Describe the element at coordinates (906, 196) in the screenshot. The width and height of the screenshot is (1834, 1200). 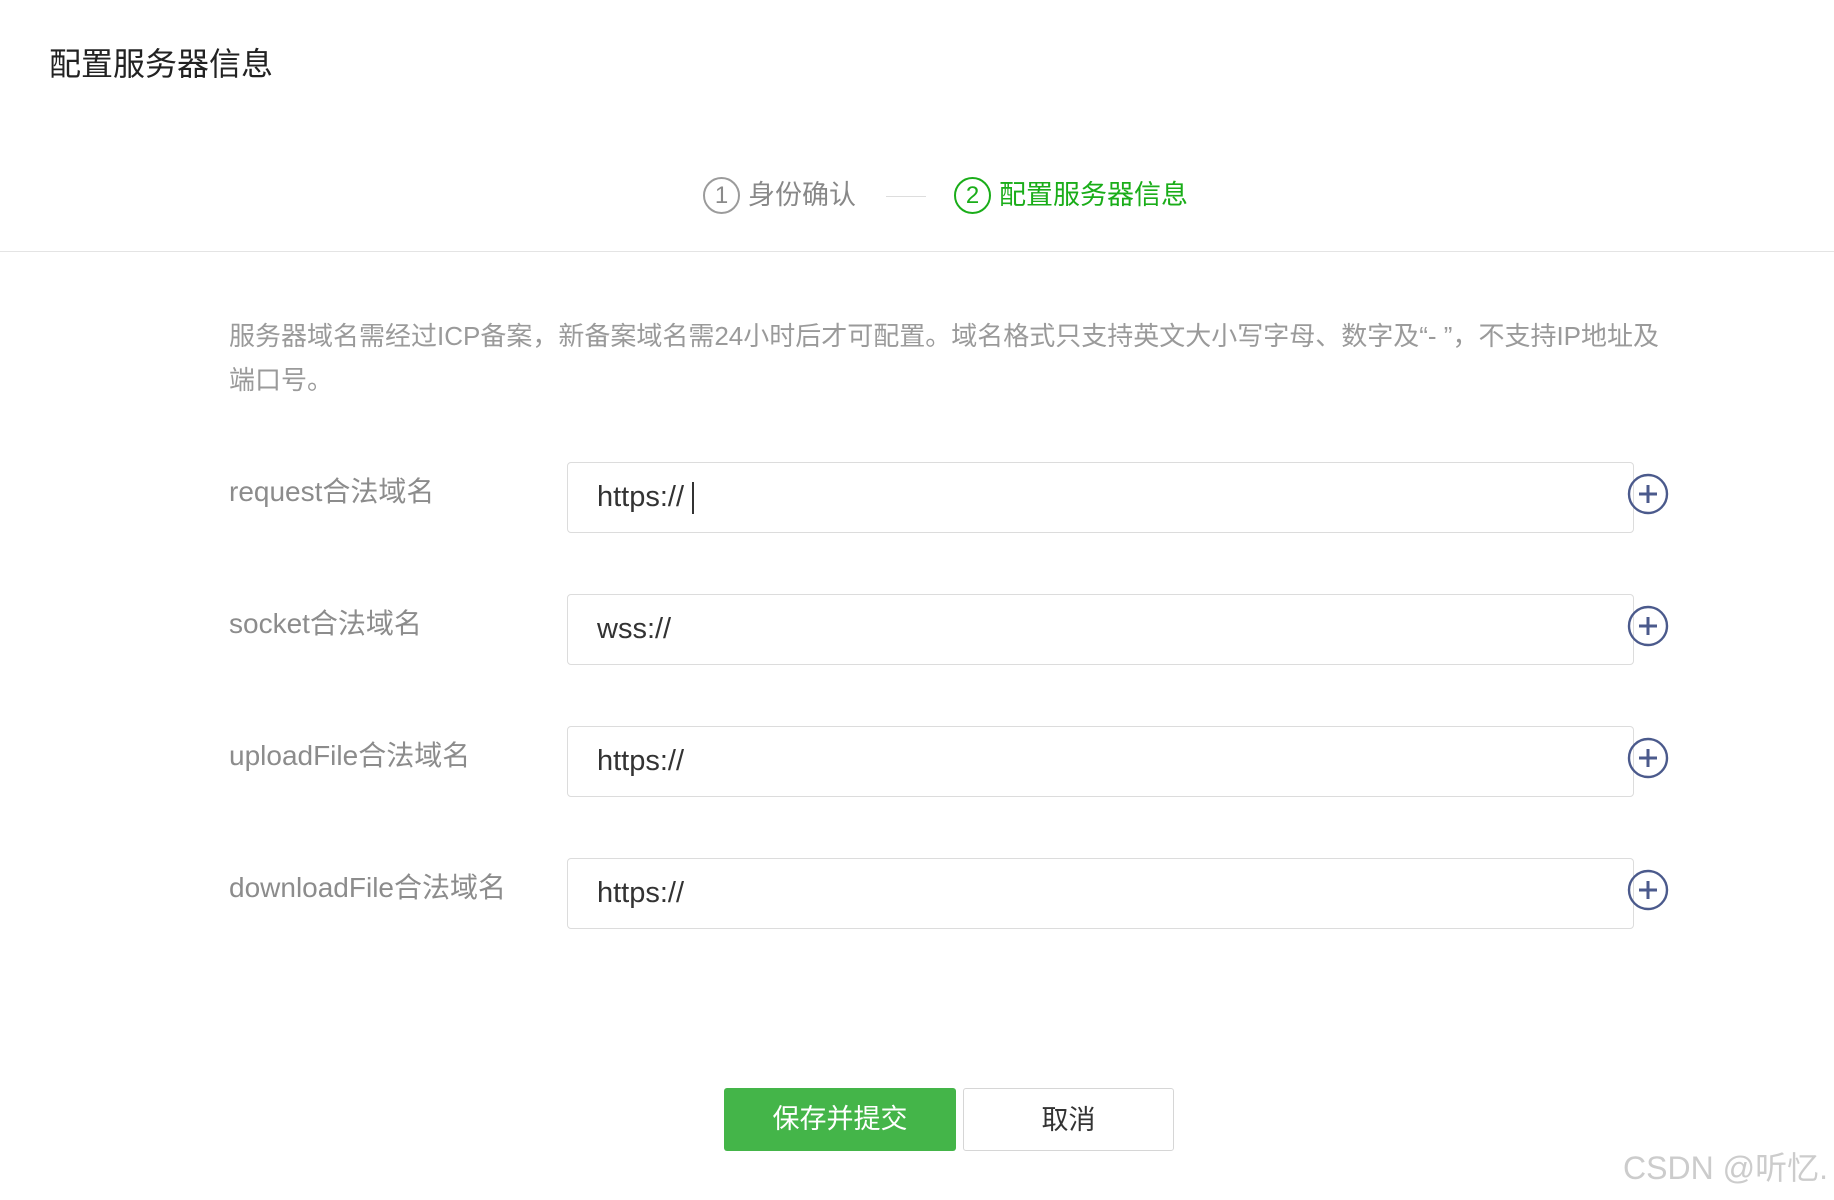
I see `step-connector` at that location.